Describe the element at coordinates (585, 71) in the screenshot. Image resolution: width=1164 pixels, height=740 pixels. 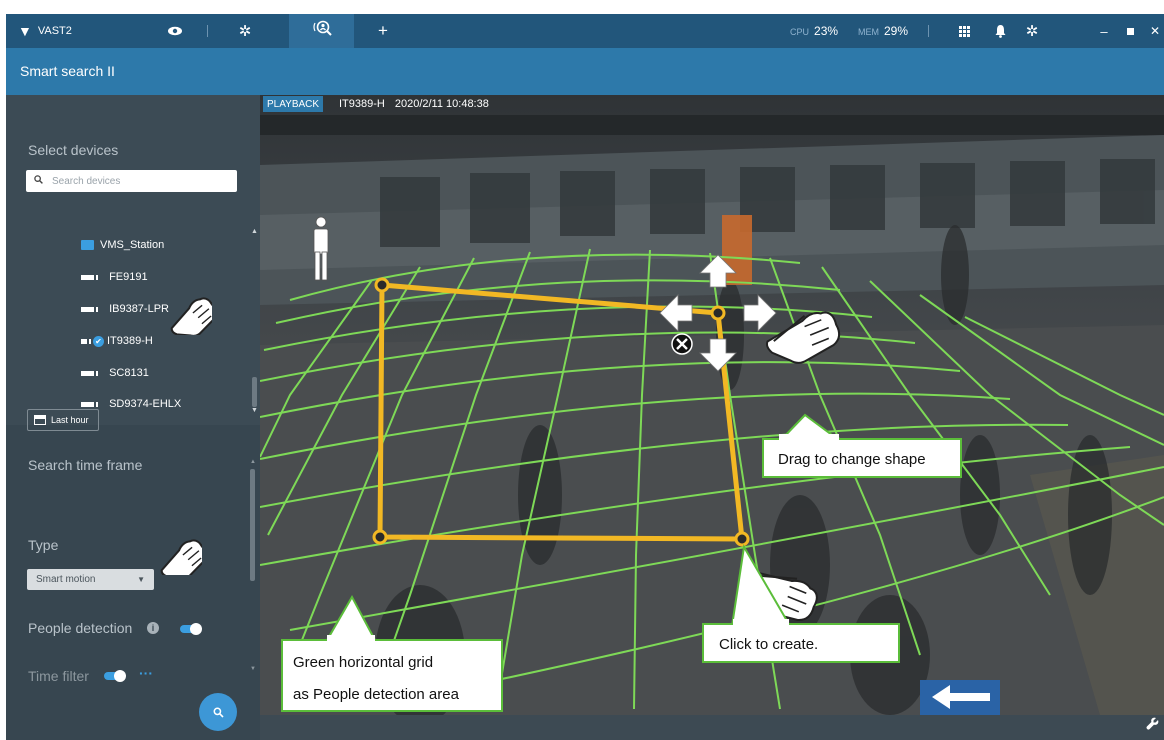
I see `page-header: Smart search II` at that location.